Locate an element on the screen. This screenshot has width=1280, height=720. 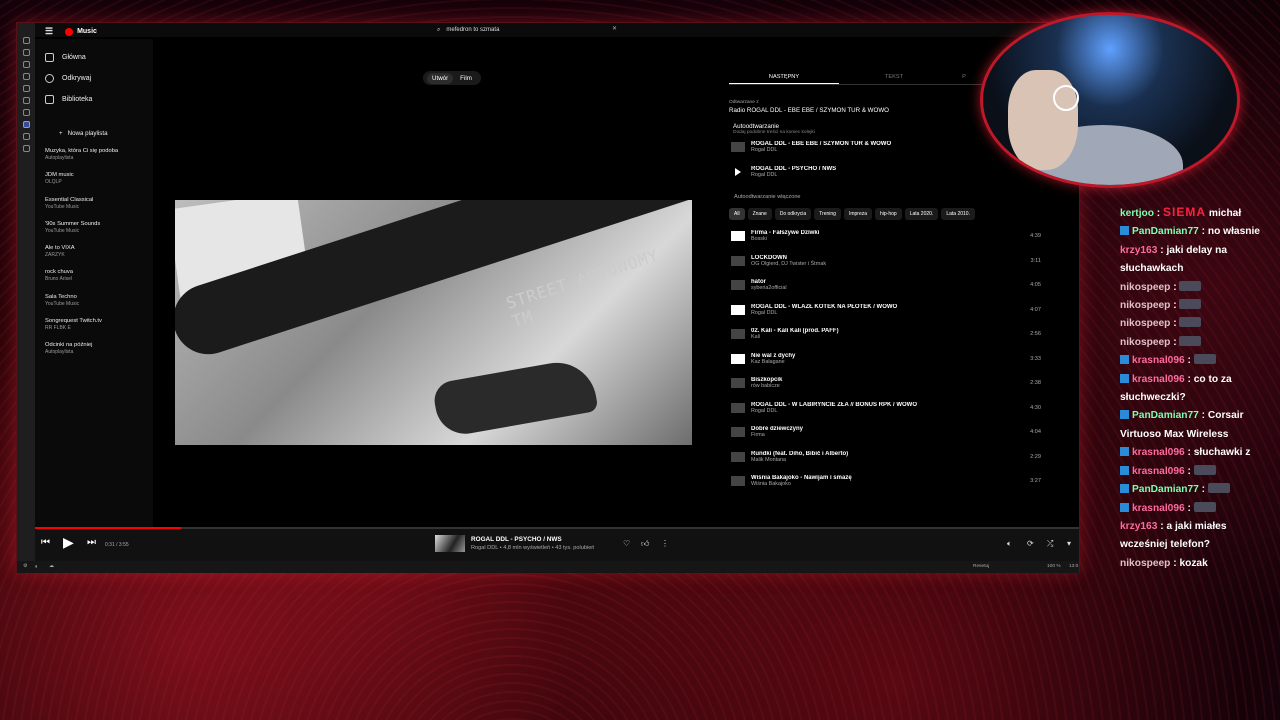
track-info: Firma - Fałszywe Dziwki Bosski is located at coordinates (898, 236).